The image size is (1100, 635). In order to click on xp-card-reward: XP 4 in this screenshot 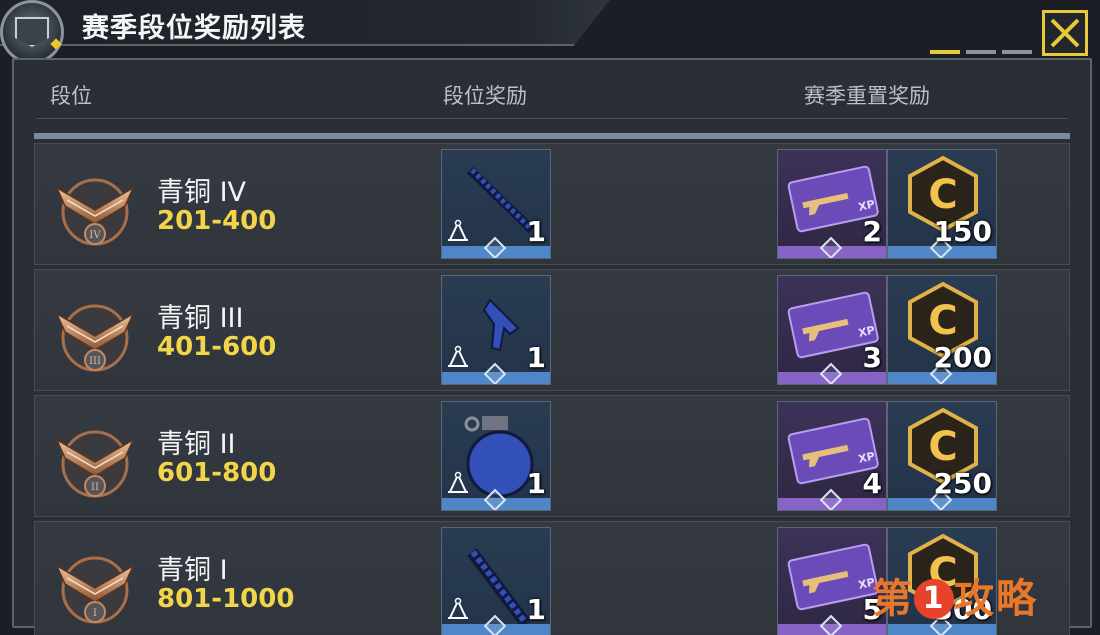, I will do `click(832, 456)`.